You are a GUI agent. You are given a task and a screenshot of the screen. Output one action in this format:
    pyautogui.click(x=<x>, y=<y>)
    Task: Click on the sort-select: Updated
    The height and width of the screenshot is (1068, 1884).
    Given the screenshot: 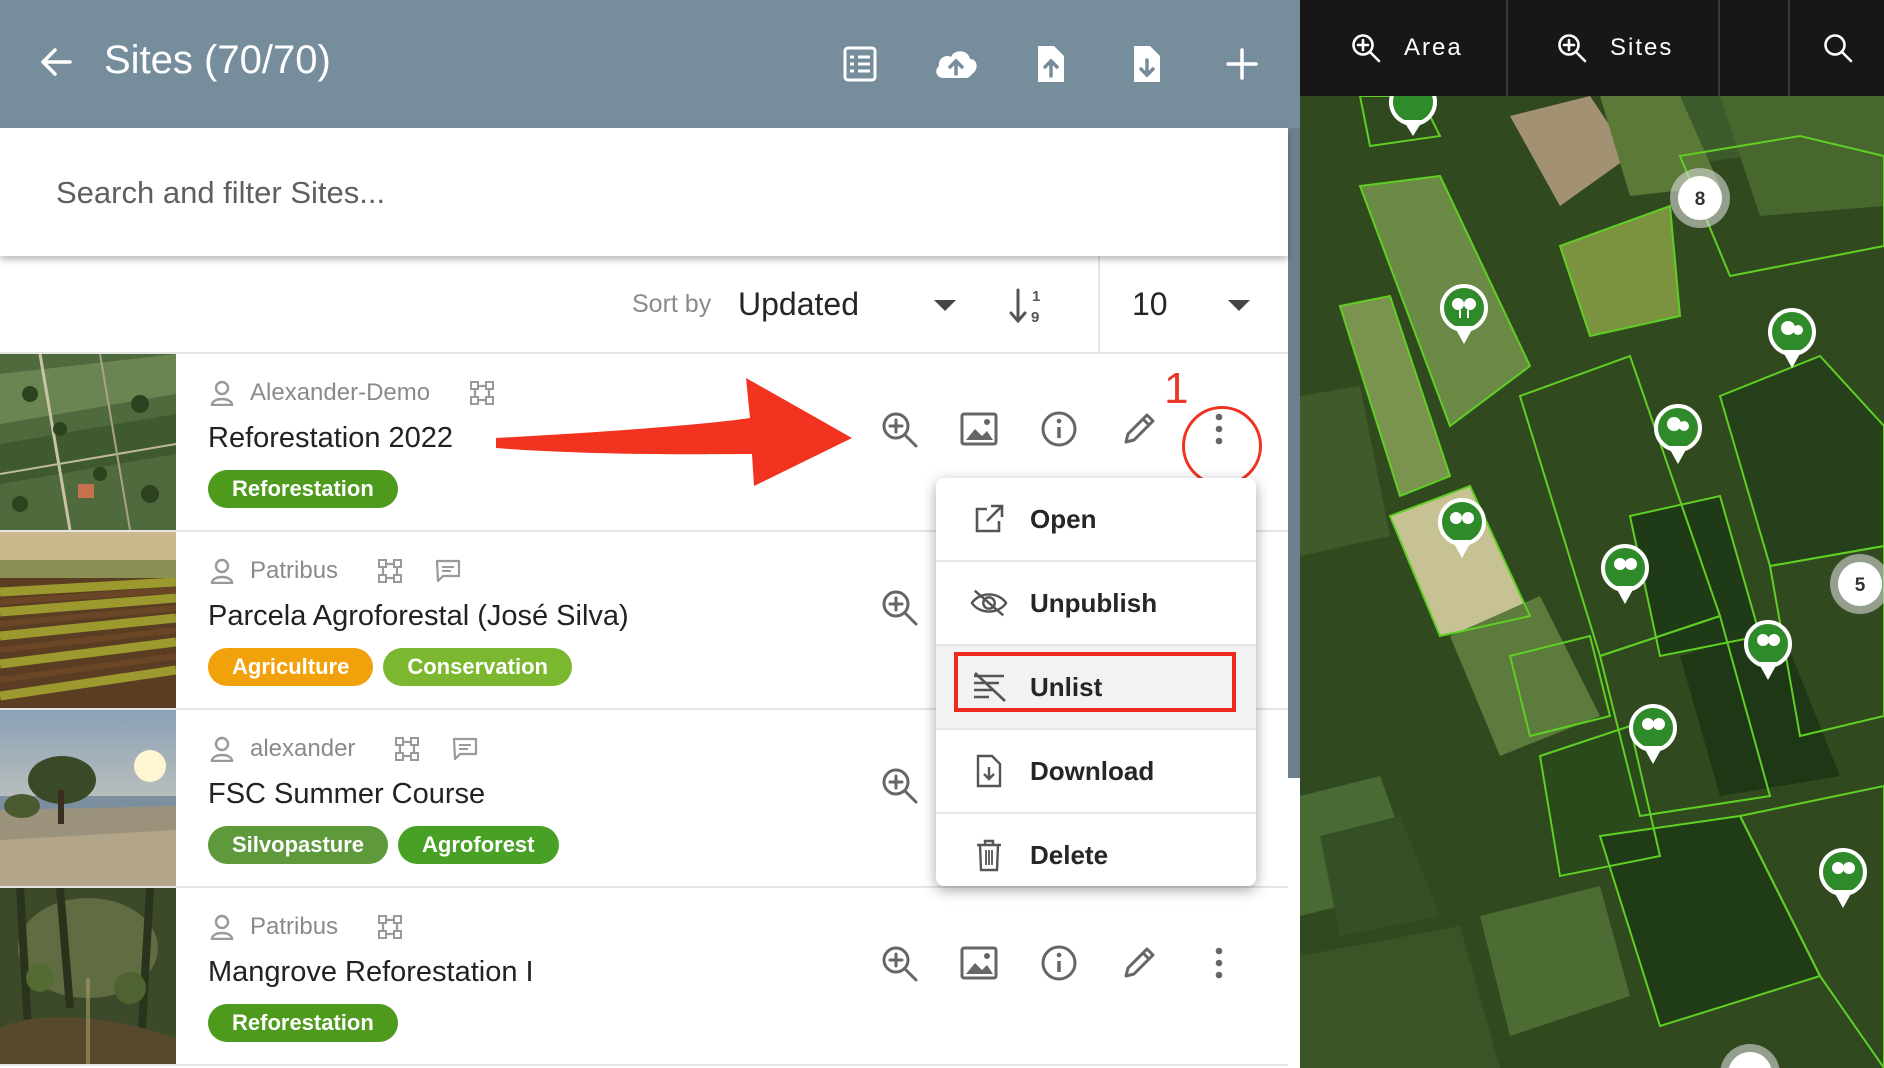 What is the action you would take?
    pyautogui.click(x=798, y=304)
    